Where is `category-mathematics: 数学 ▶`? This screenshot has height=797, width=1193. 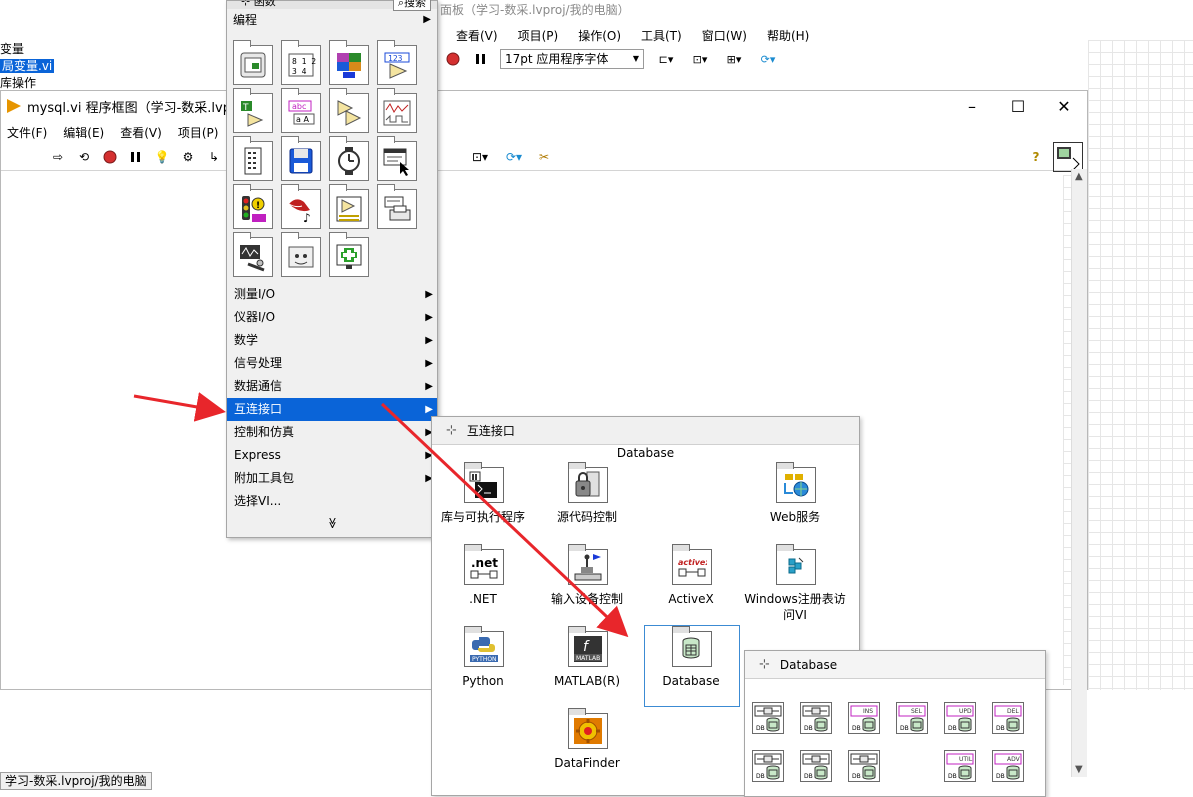
category-mathematics: 数学 ▶ is located at coordinates (332, 340).